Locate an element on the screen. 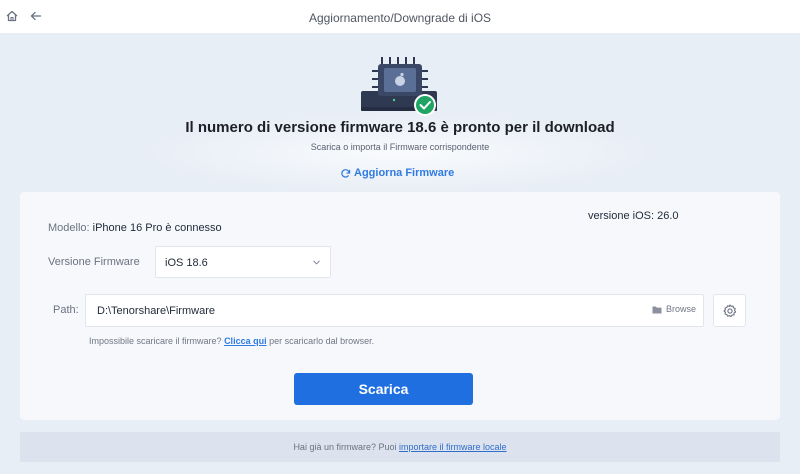  folder-icon is located at coordinates (657, 309).